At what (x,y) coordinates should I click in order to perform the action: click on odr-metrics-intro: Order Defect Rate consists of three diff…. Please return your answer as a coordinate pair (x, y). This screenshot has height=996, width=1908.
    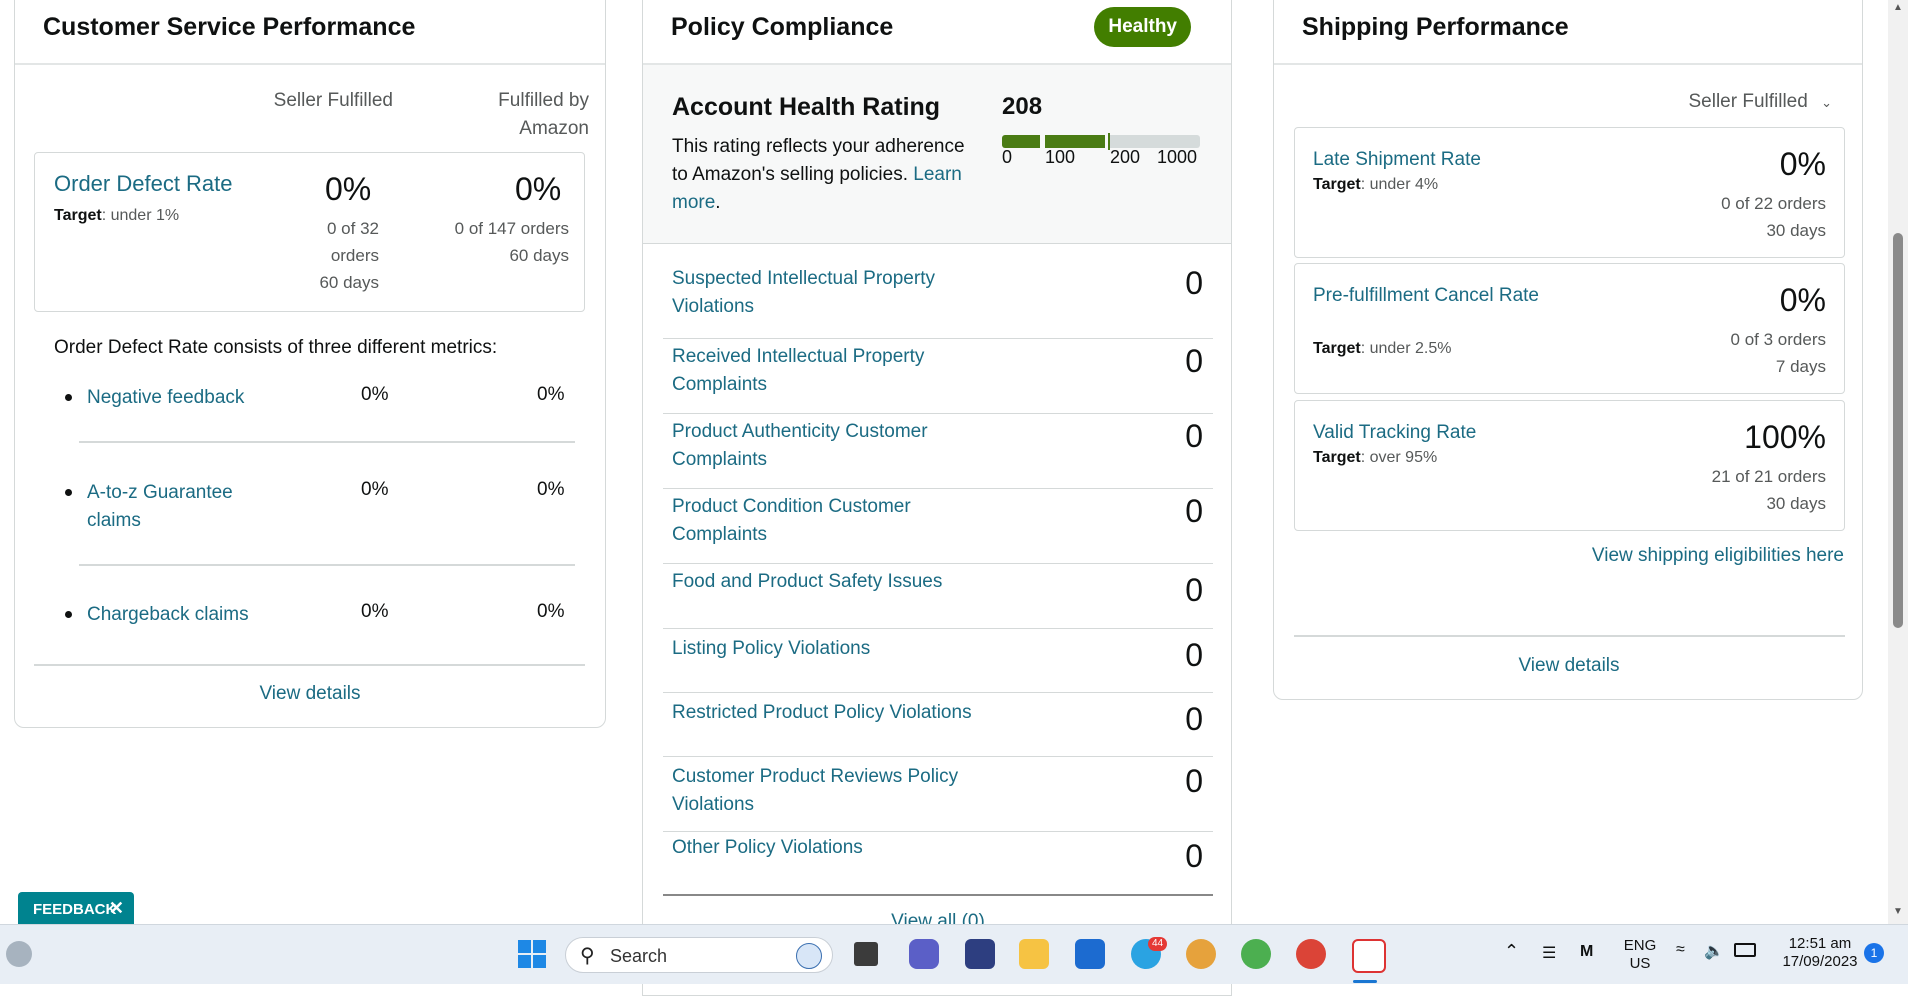
    Looking at the image, I should click on (276, 347).